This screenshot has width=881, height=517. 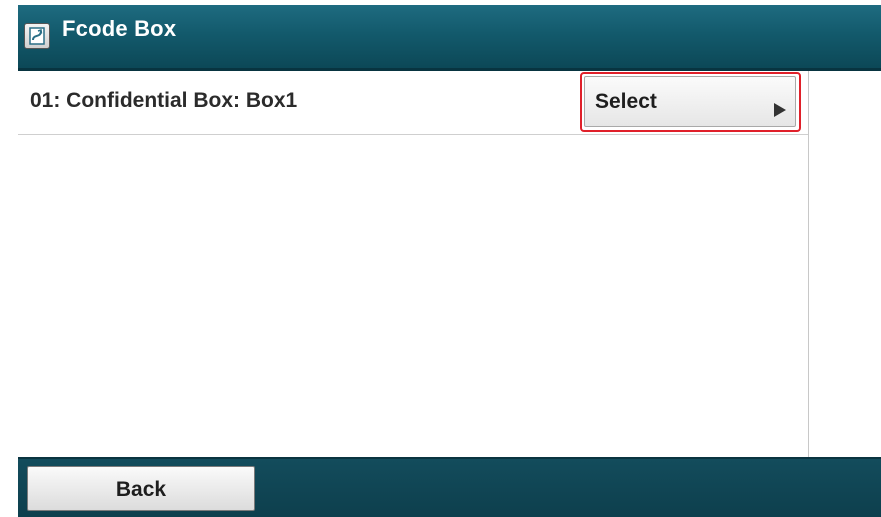 I want to click on back-button-label: Back, so click(x=141, y=489).